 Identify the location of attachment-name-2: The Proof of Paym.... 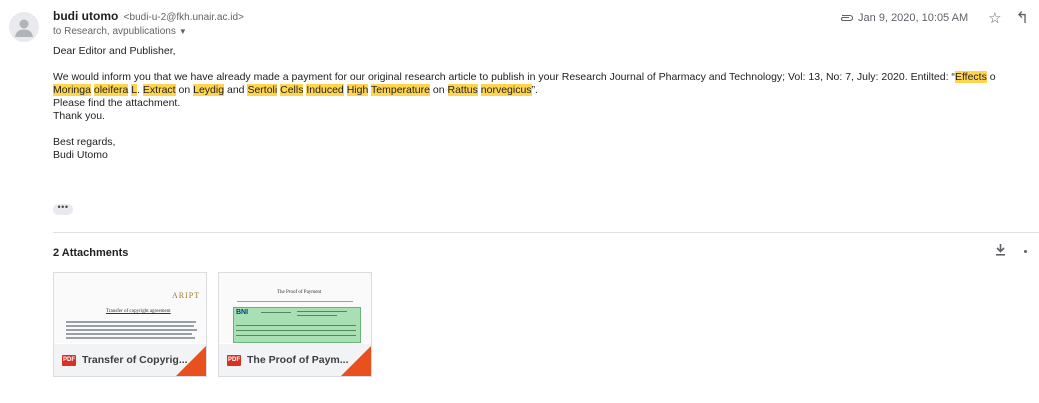
(298, 360).